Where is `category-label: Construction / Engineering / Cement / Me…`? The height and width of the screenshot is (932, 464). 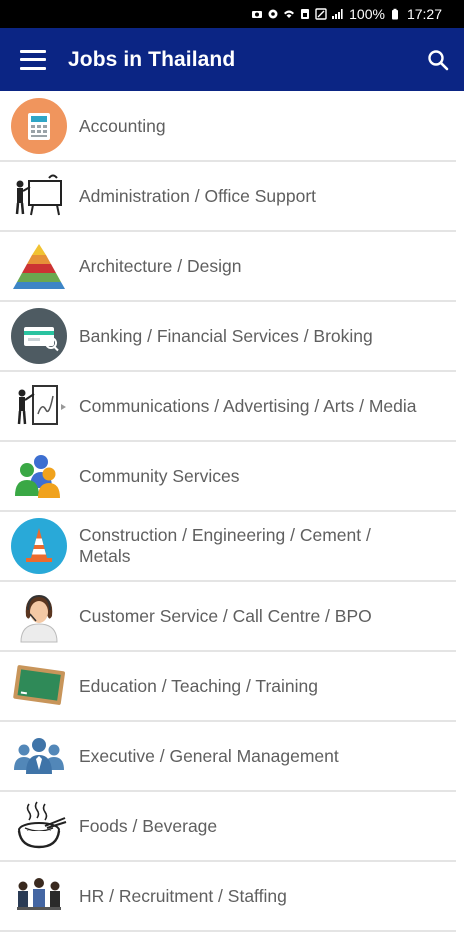
category-label: Construction / Engineering / Cement / Me… is located at coordinates (225, 545).